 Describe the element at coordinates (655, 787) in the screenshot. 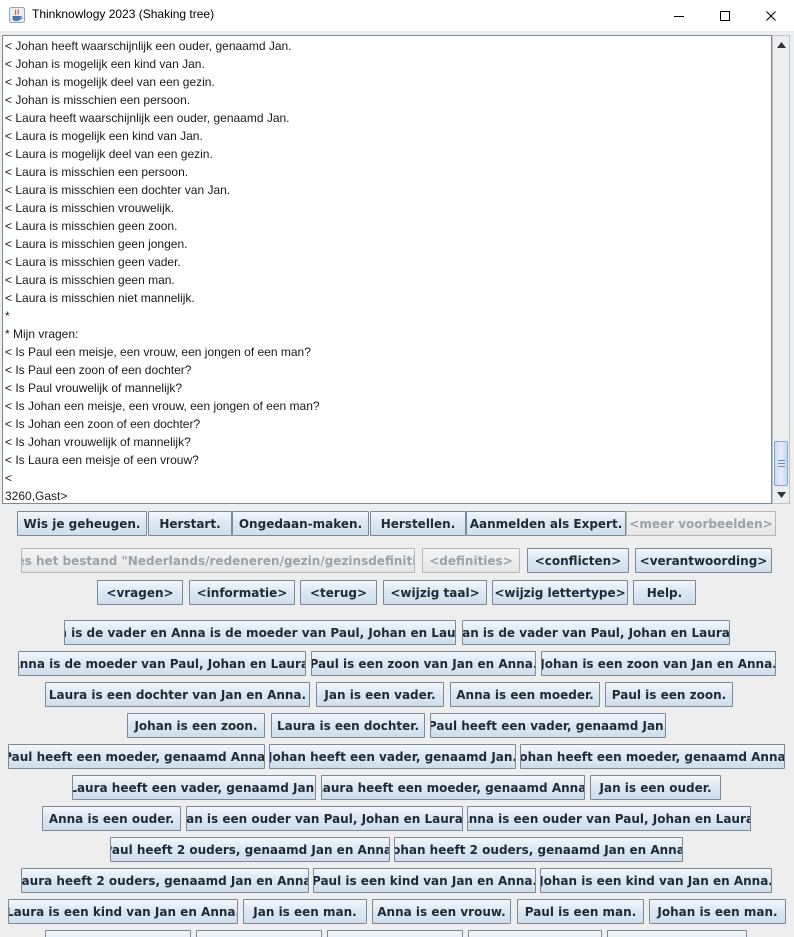

I see `sentence-button: Jan is een ouder.` at that location.